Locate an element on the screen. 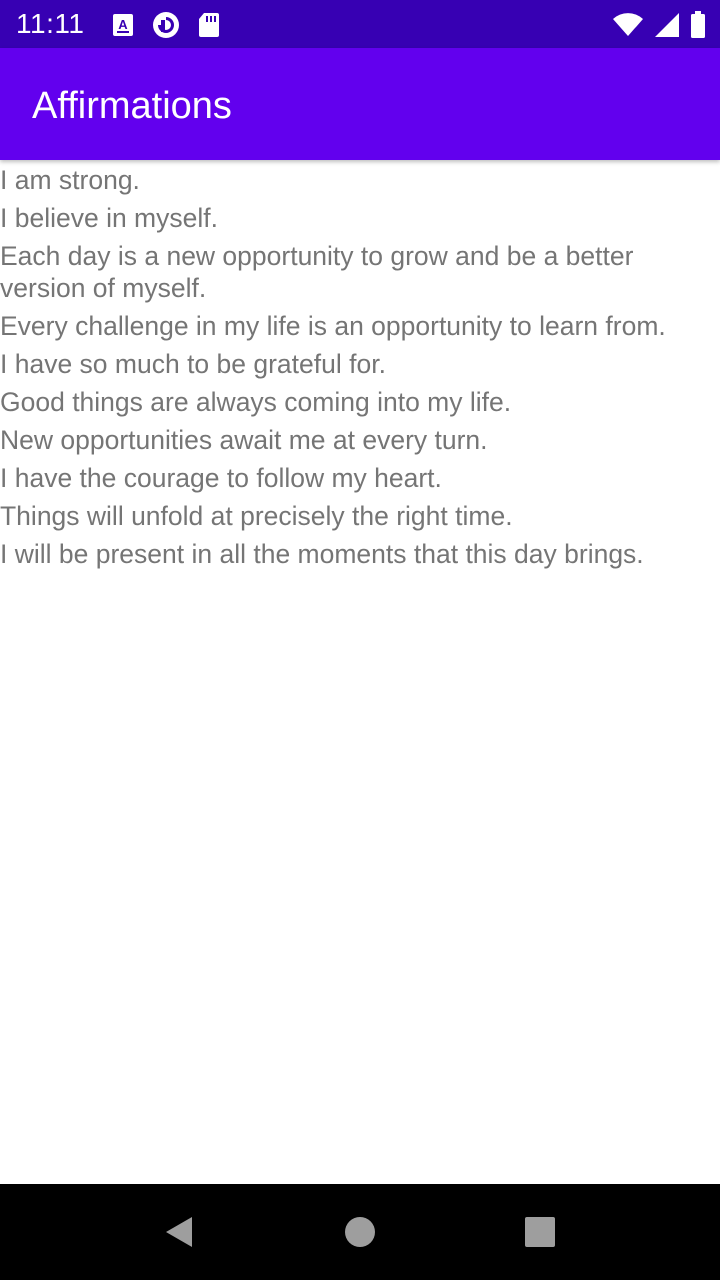 This screenshot has height=1280, width=720. recents-icon is located at coordinates (540, 1232).